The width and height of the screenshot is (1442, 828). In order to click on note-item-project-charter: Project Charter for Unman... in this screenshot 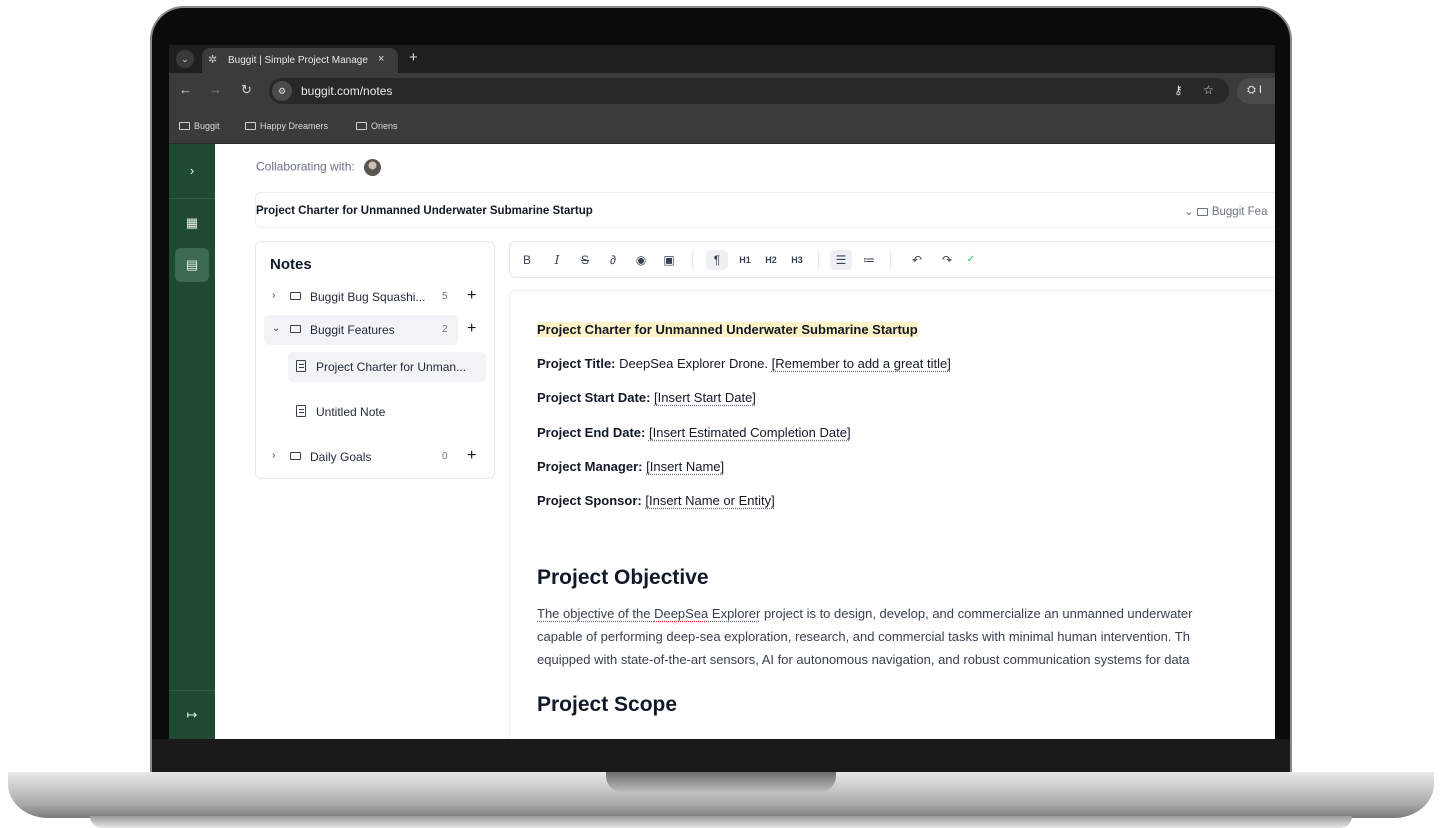, I will do `click(387, 367)`.